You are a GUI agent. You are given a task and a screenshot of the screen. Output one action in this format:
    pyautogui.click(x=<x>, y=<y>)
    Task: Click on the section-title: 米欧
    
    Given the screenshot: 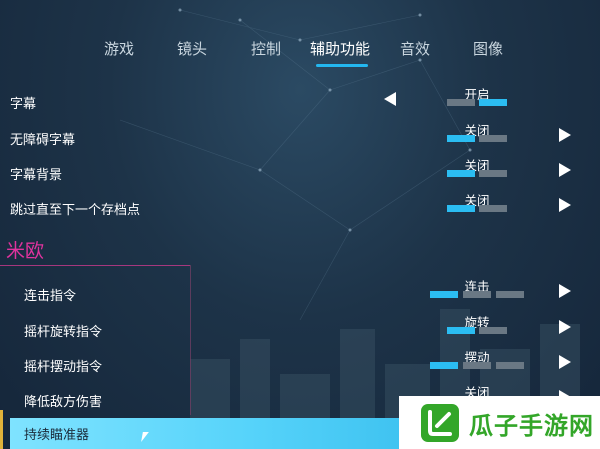 What is the action you would take?
    pyautogui.click(x=25, y=251)
    